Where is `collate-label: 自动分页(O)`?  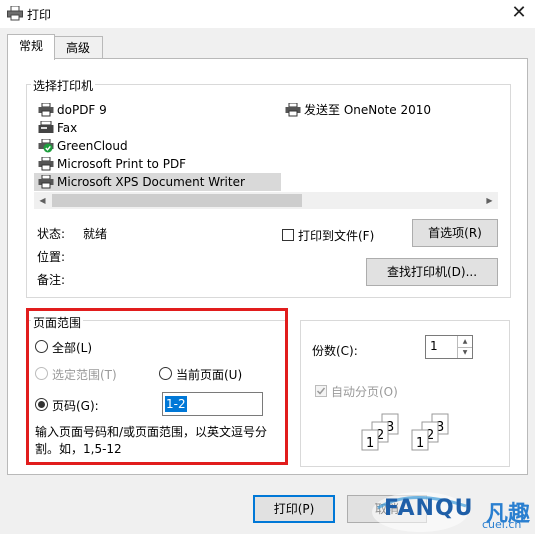
collate-label: 自动分页(O) is located at coordinates (364, 392).